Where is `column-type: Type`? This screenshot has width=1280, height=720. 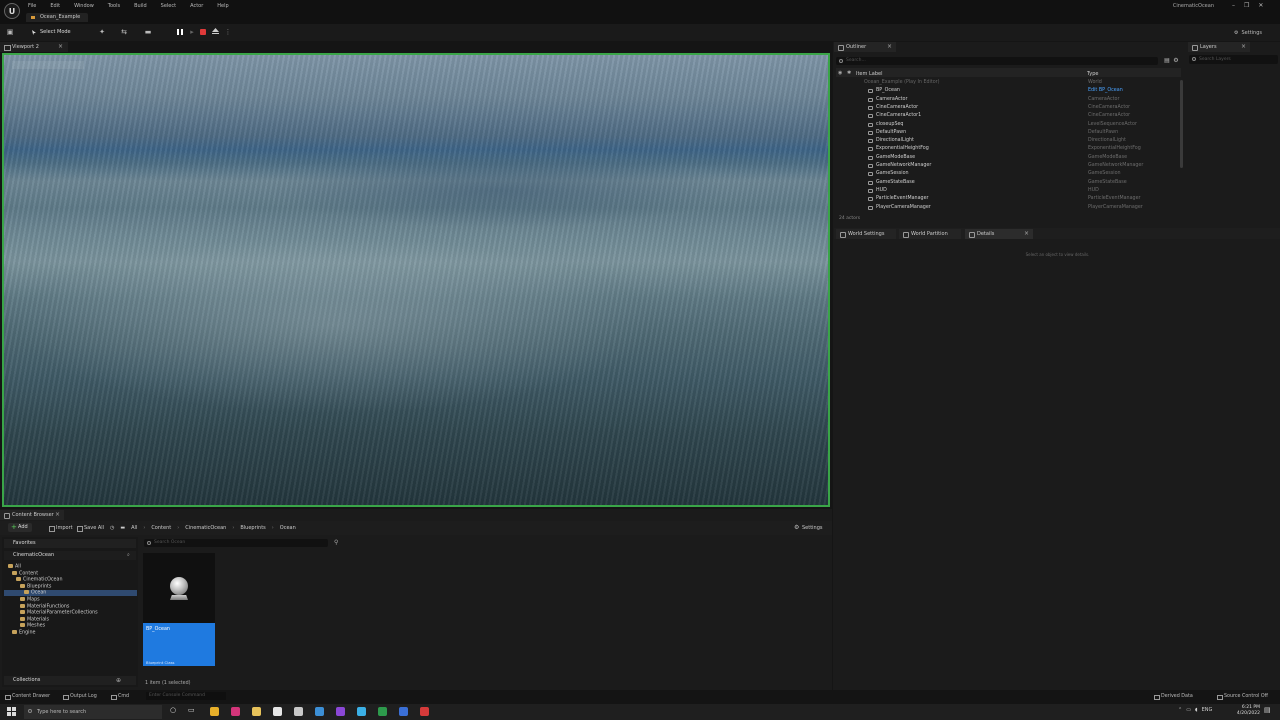
column-type: Type is located at coordinates (1092, 74).